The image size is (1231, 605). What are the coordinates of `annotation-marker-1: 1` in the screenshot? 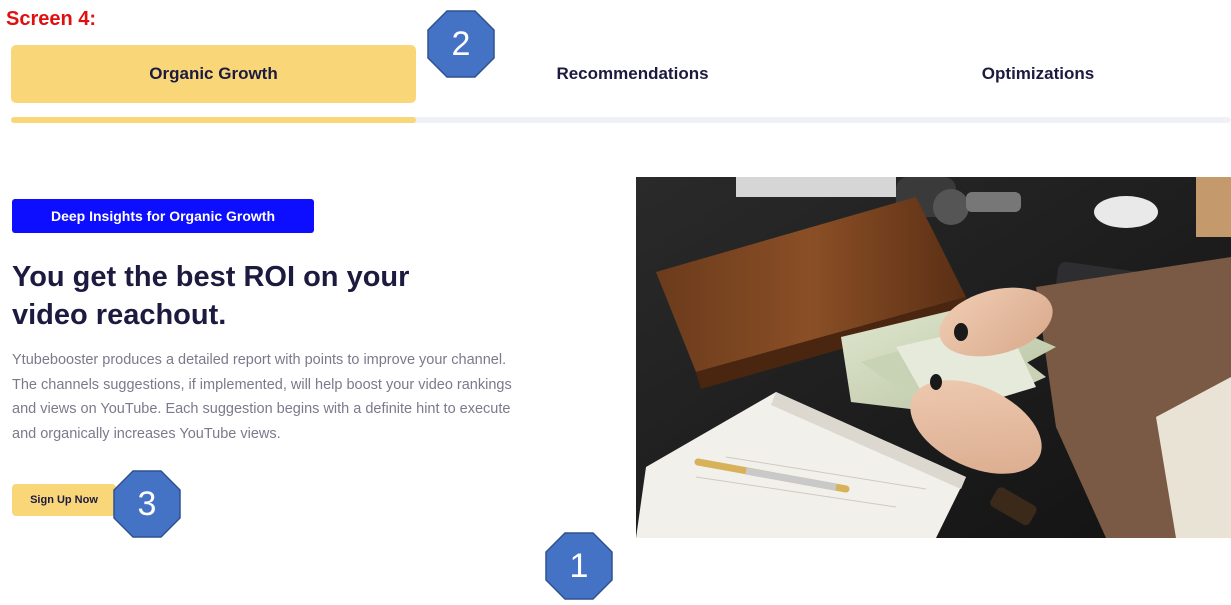 It's located at (579, 566).